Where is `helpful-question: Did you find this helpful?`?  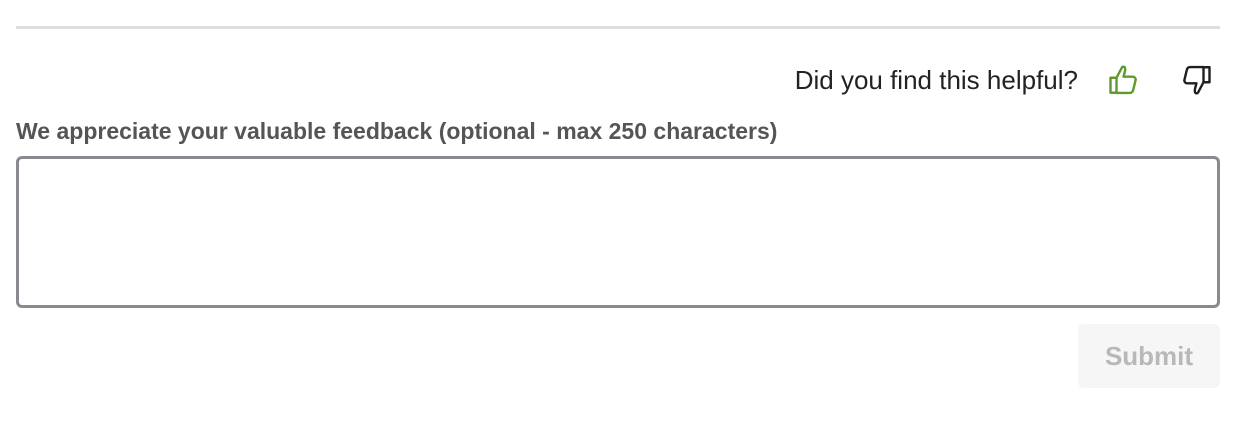
helpful-question: Did you find this helpful? is located at coordinates (936, 79).